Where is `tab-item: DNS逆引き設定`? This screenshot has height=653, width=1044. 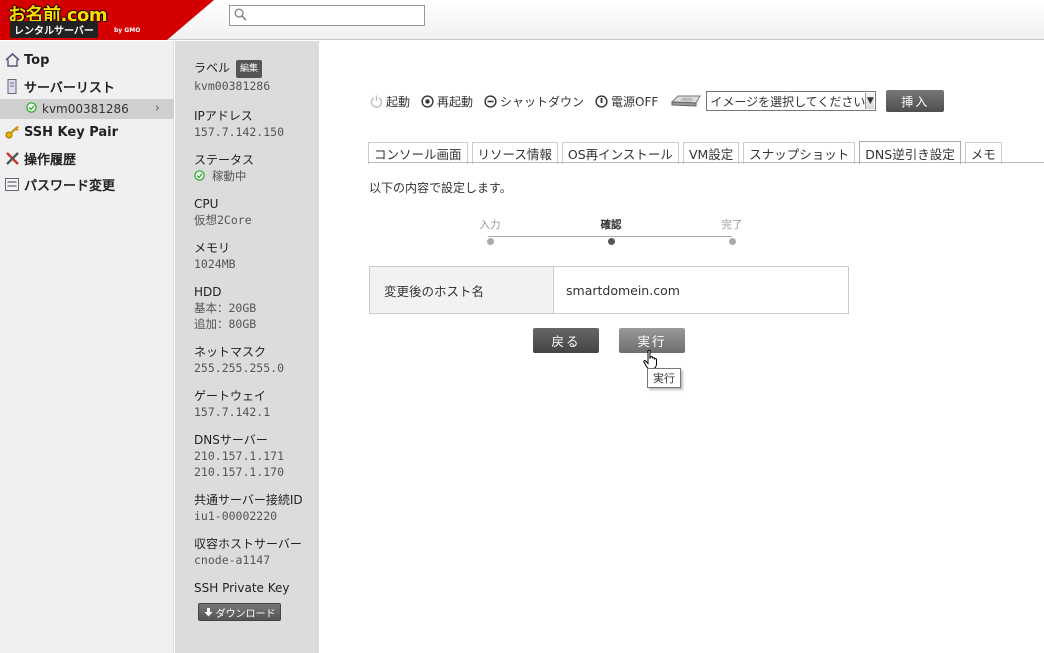
tab-item: DNS逆引き設定 is located at coordinates (910, 152).